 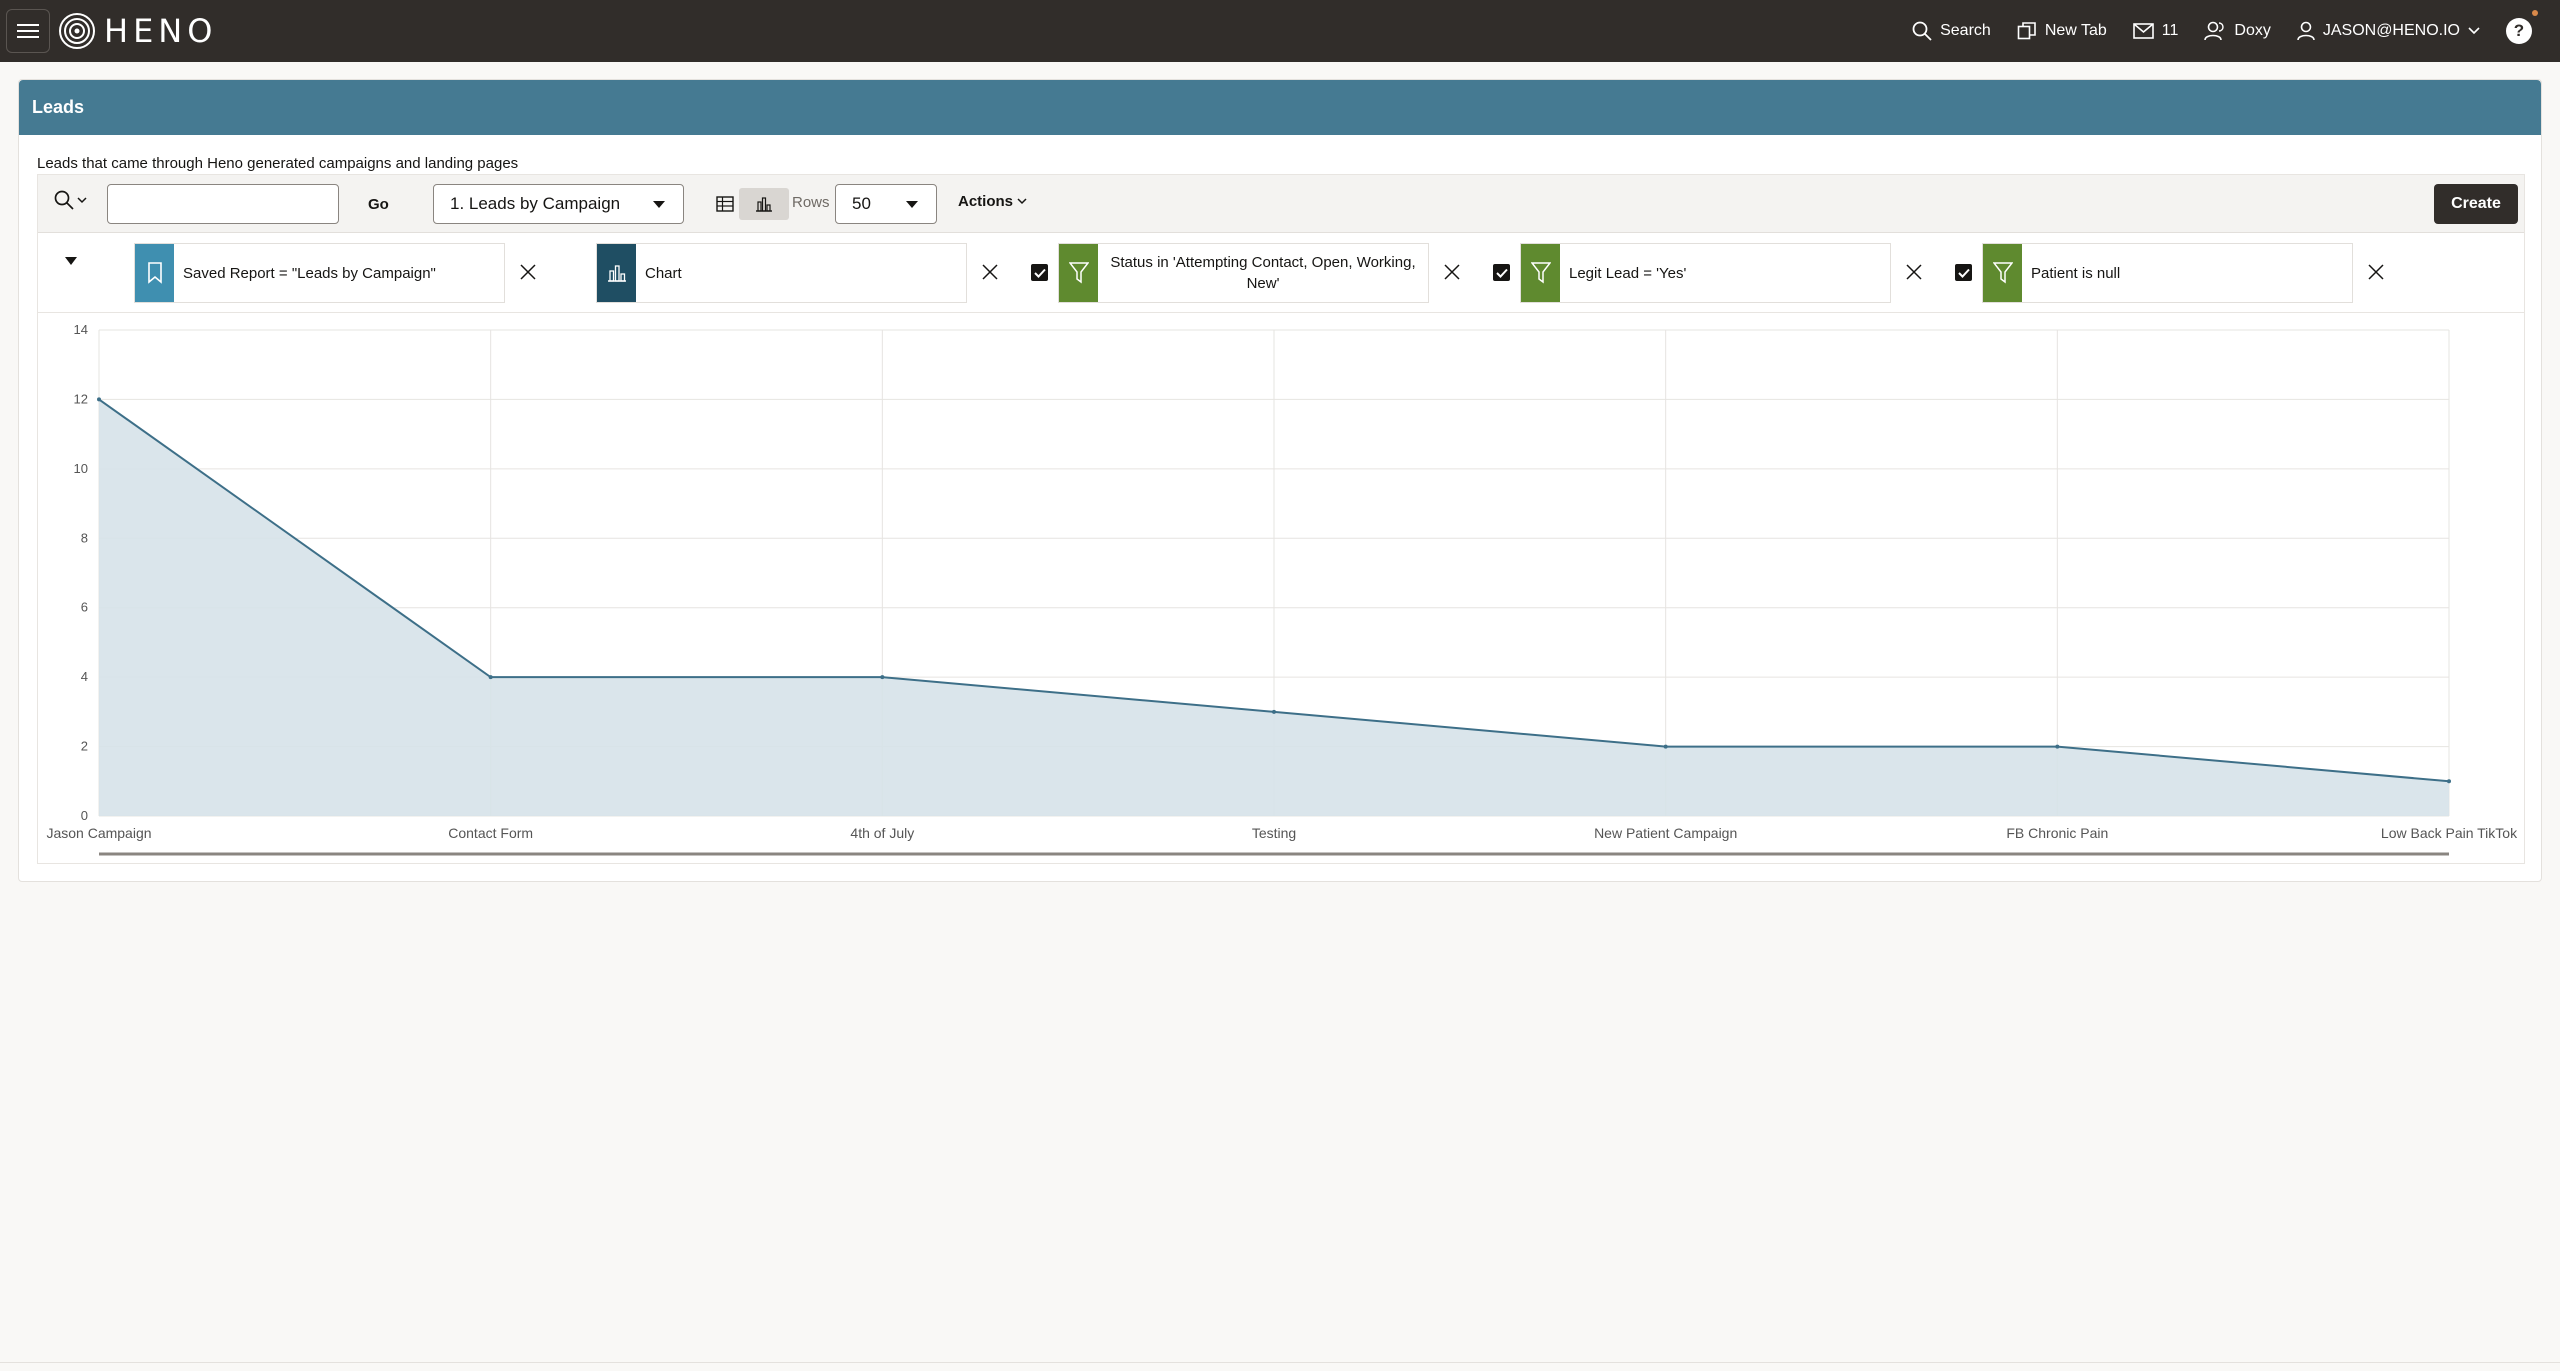 What do you see at coordinates (781, 273) in the screenshot?
I see `filter-chip-chart: Chart` at bounding box center [781, 273].